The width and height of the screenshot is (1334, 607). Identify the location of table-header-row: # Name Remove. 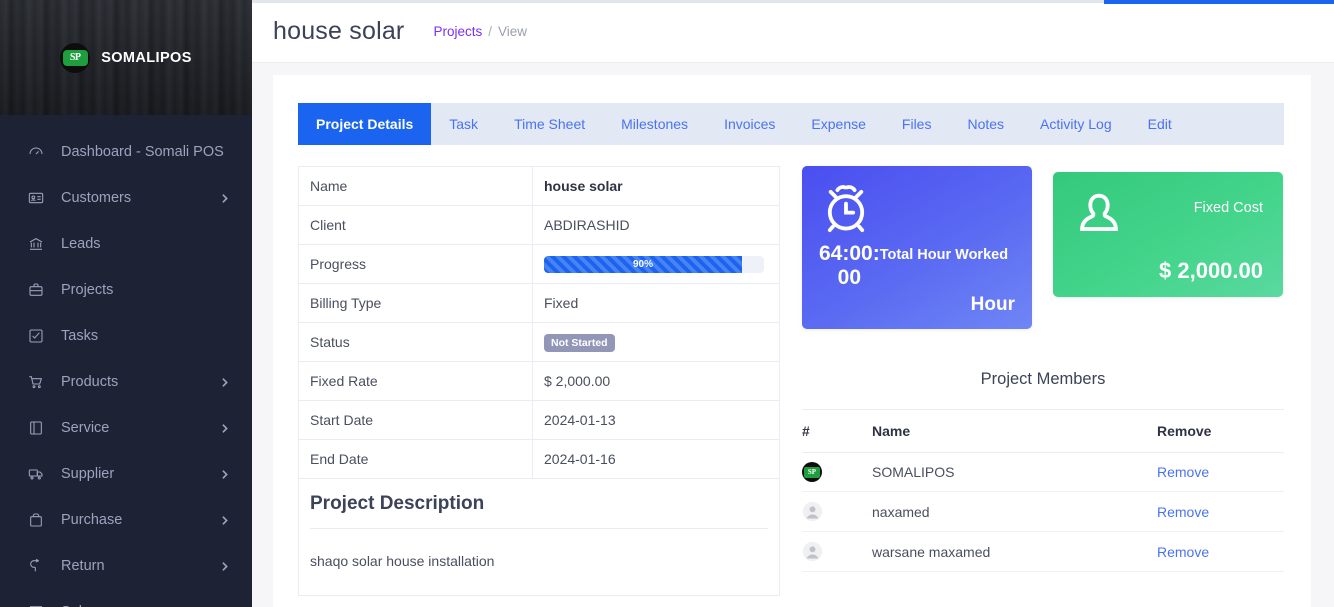
(1043, 431).